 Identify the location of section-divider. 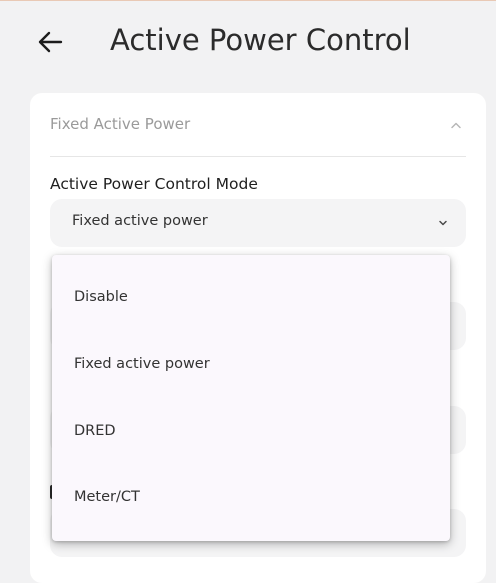
(258, 156).